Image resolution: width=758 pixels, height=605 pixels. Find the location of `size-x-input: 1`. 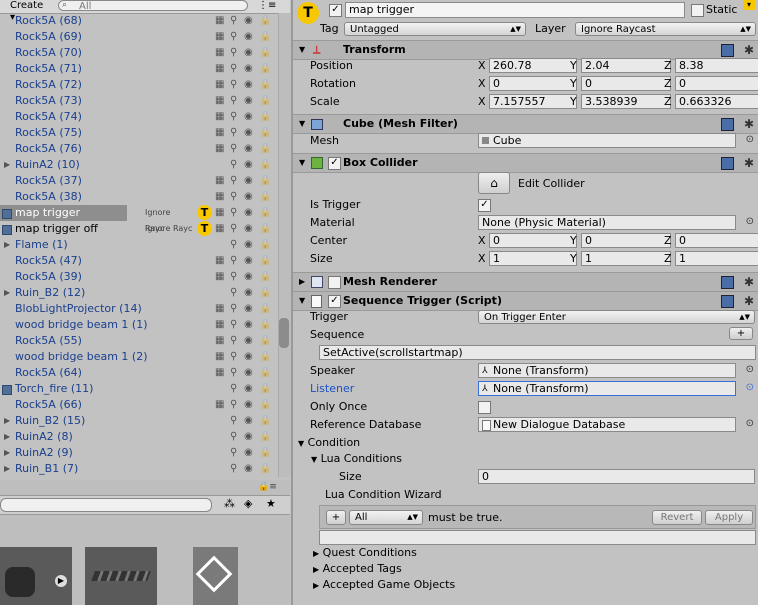

size-x-input: 1 is located at coordinates (533, 258).